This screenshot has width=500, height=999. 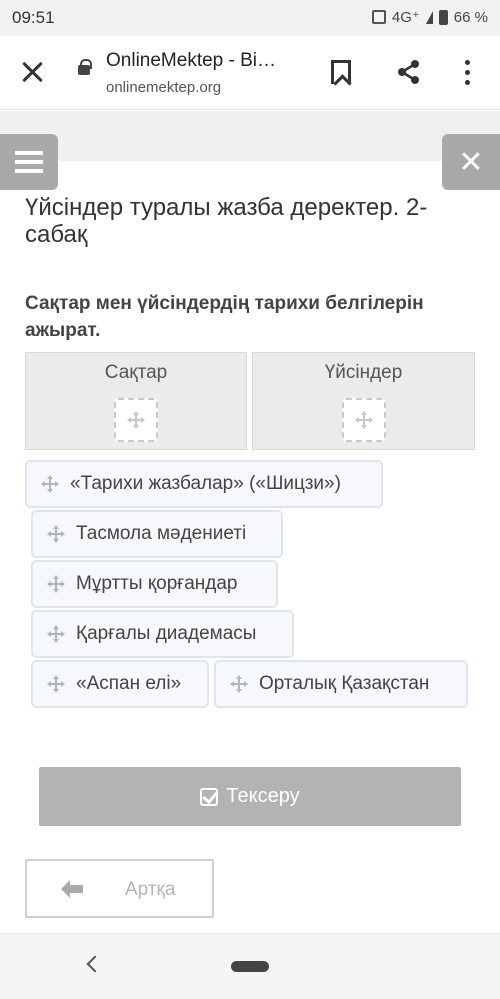 I want to click on check-button: Тексеру, so click(x=250, y=796).